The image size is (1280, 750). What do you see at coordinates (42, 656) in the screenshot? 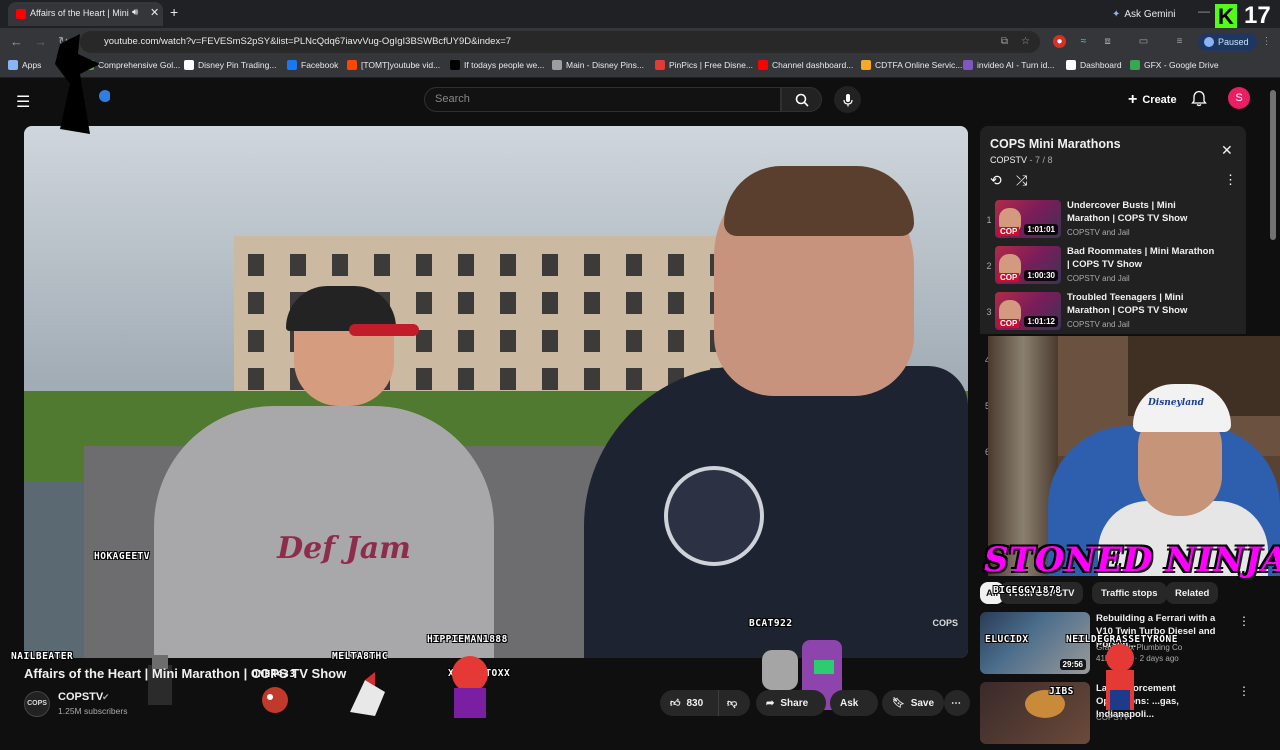
I see `overlay-name-tag: NAILBEATER` at bounding box center [42, 656].